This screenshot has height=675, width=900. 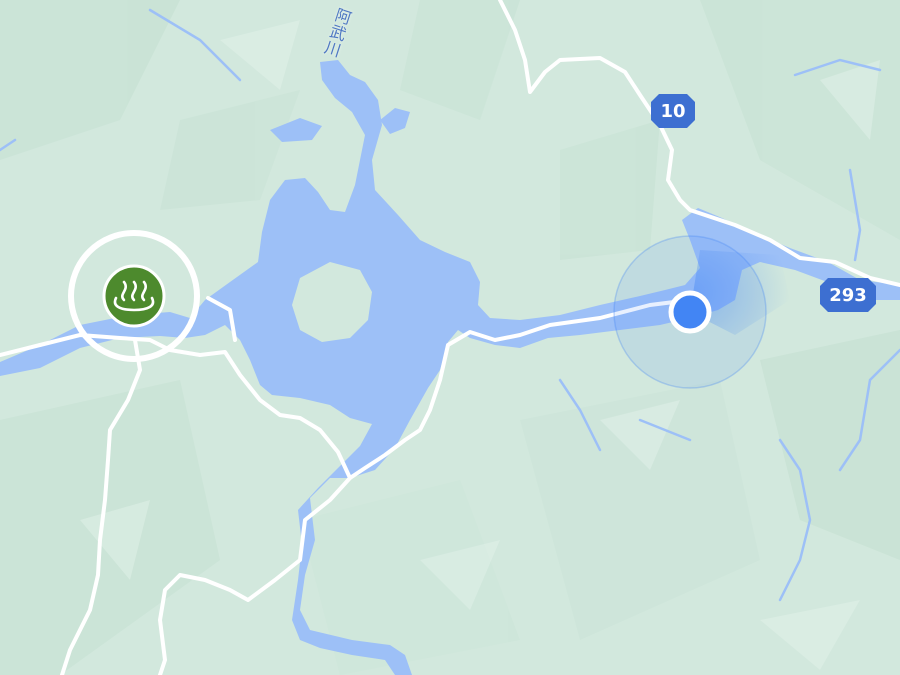 What do you see at coordinates (690, 312) in the screenshot?
I see `my-location-dot` at bounding box center [690, 312].